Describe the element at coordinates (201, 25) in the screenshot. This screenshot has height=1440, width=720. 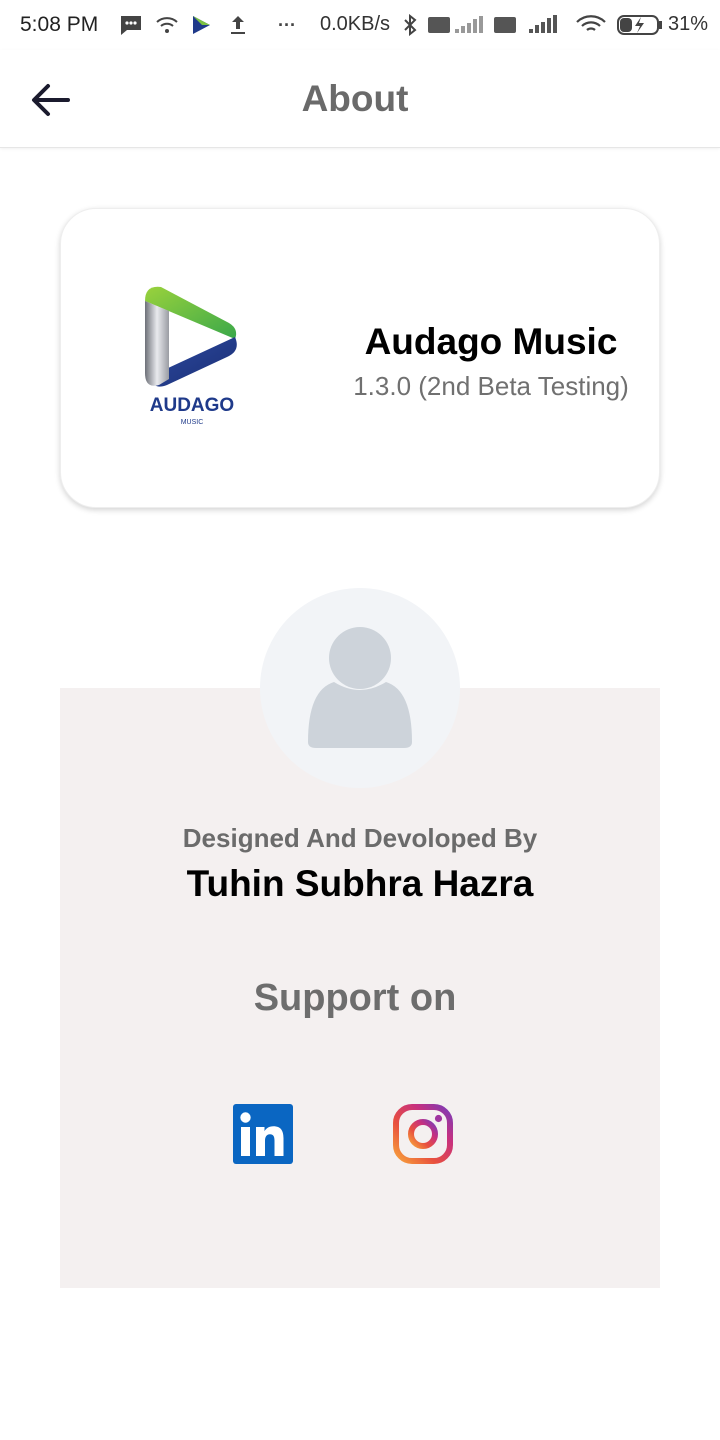
I see `audago-icon` at that location.